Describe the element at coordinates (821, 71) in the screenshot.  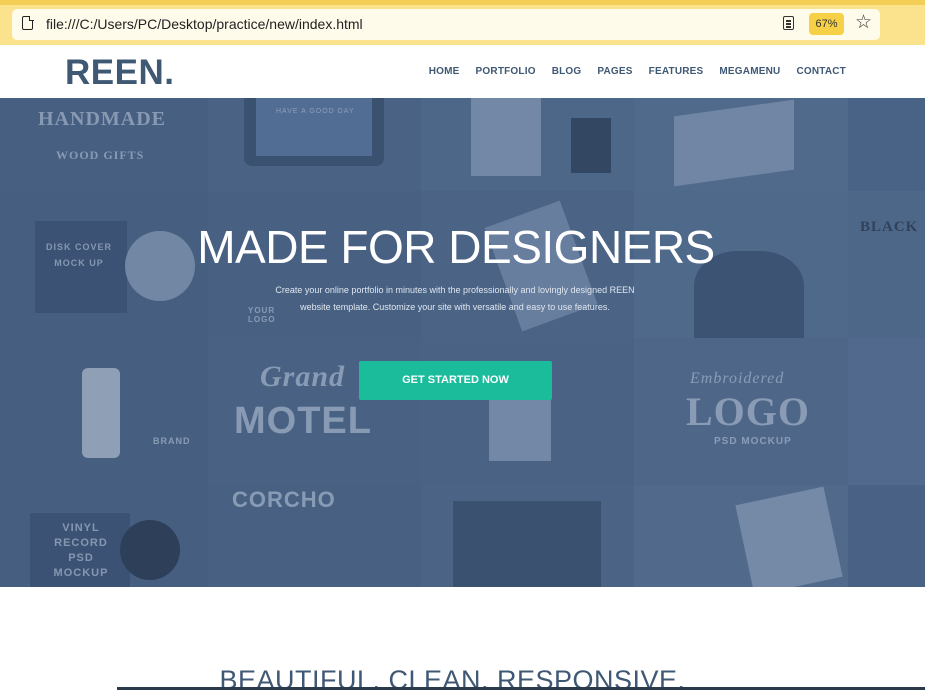
I see `nav-contact: CONTACT` at that location.